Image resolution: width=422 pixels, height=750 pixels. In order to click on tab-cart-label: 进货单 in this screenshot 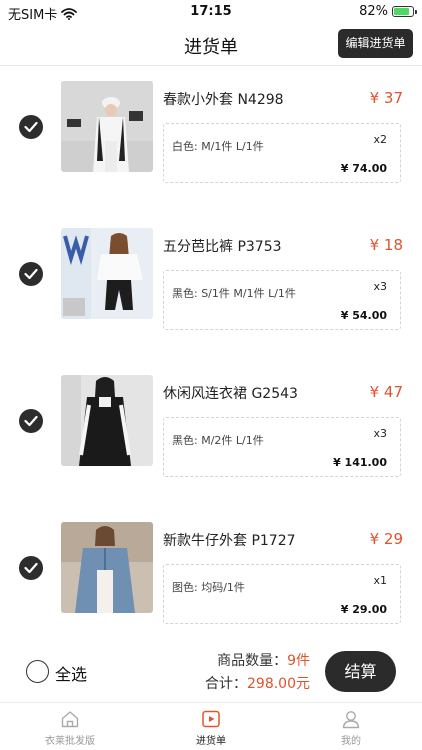, I will do `click(211, 741)`.